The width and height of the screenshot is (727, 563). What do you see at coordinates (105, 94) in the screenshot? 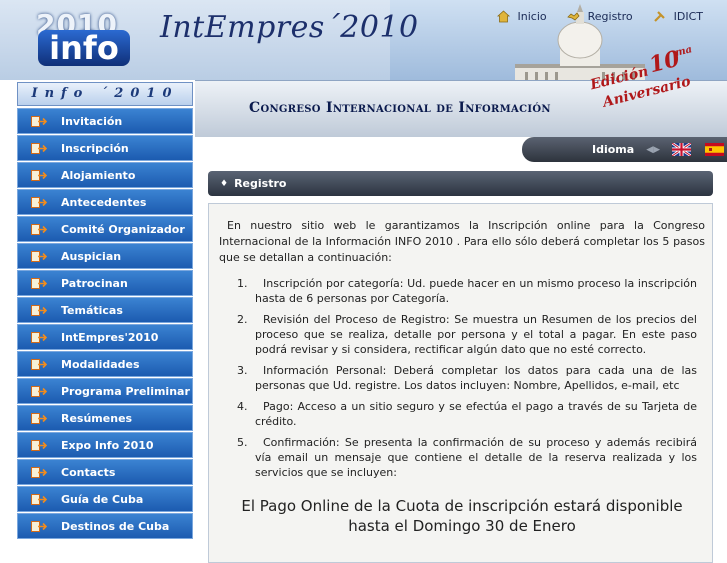
I see `sidebar-title: Info ´2010` at bounding box center [105, 94].